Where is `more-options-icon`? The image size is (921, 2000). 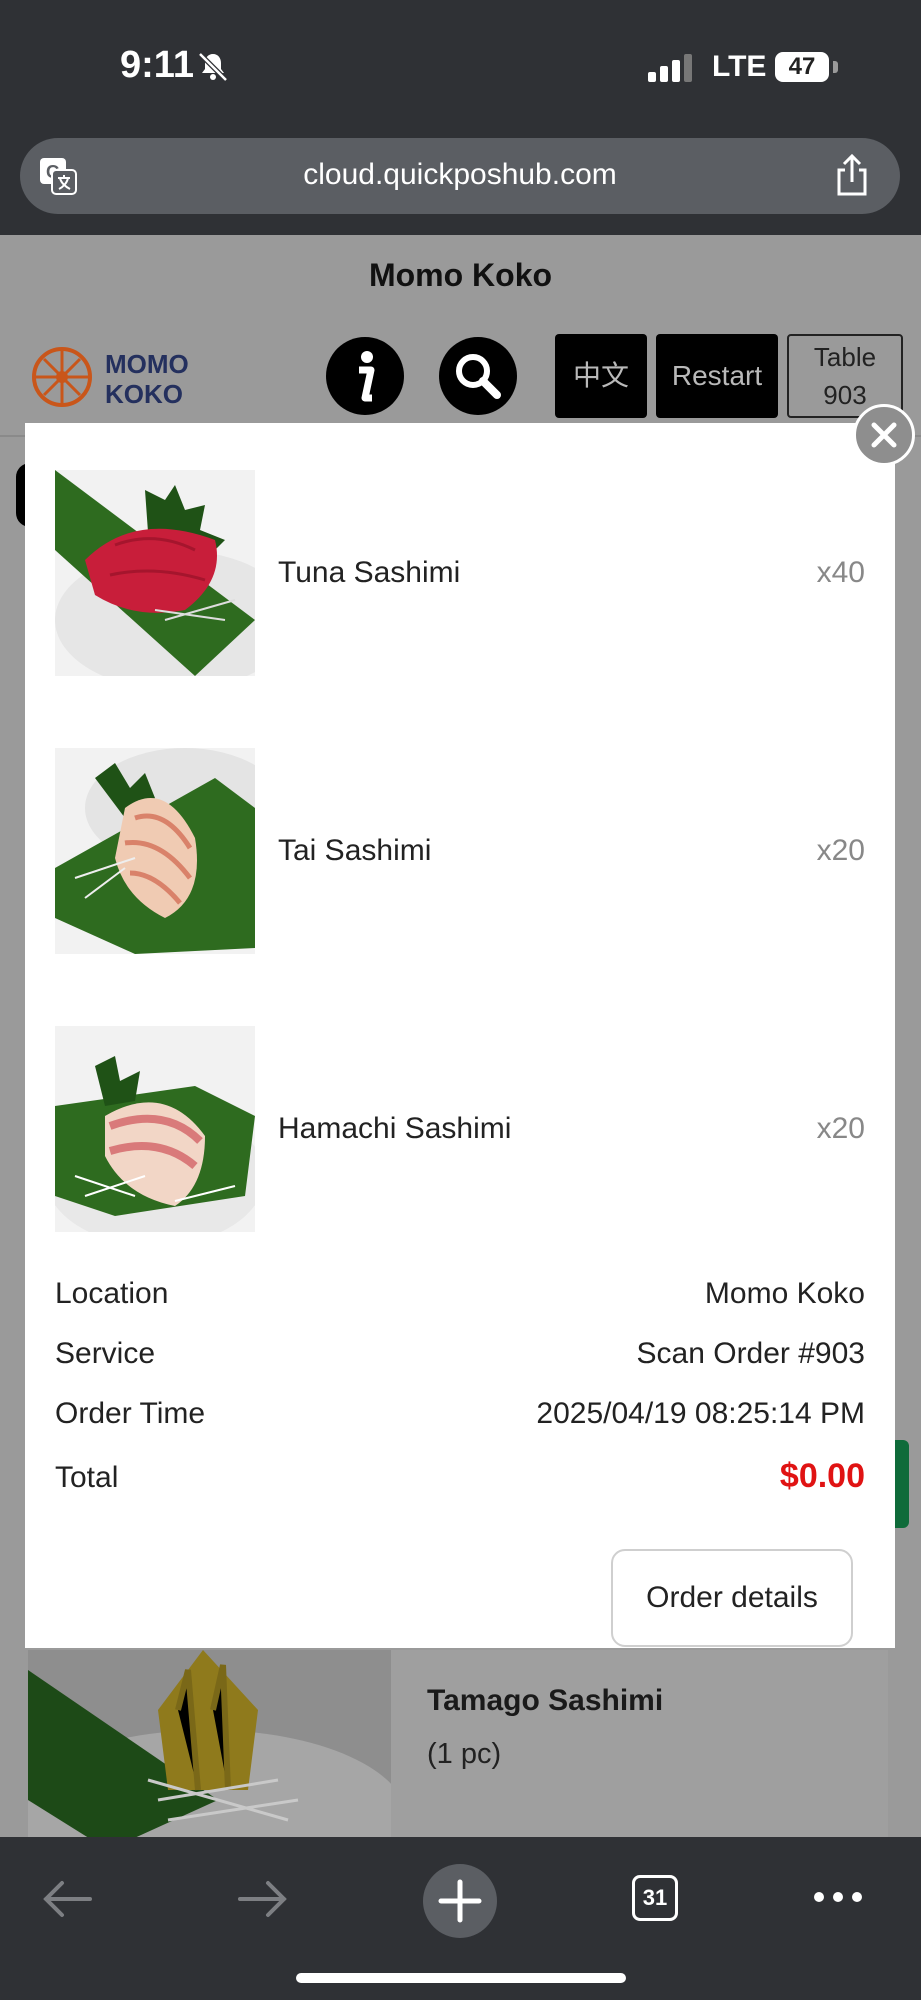 more-options-icon is located at coordinates (838, 1897).